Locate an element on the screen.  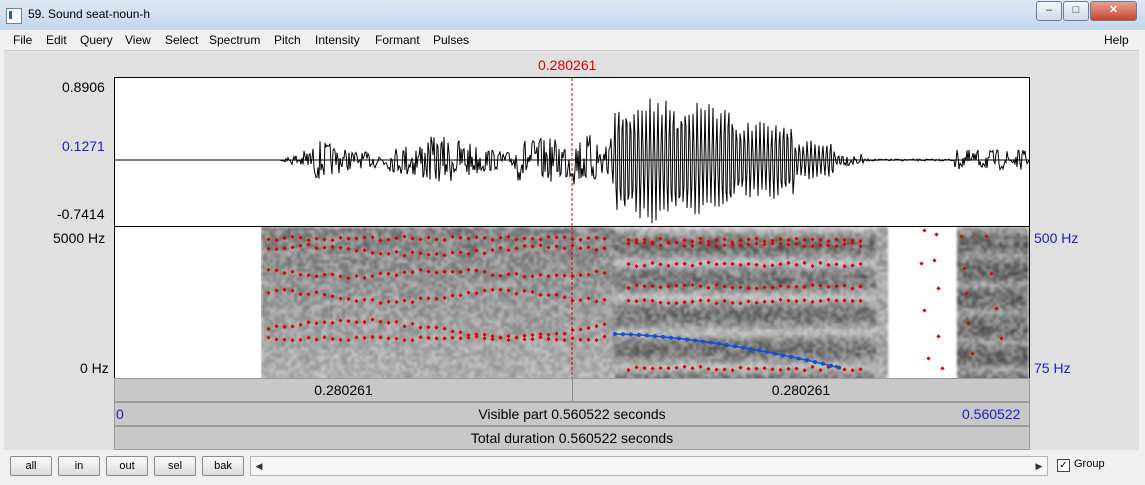
visible-end-label: 0.560522 is located at coordinates (991, 414).